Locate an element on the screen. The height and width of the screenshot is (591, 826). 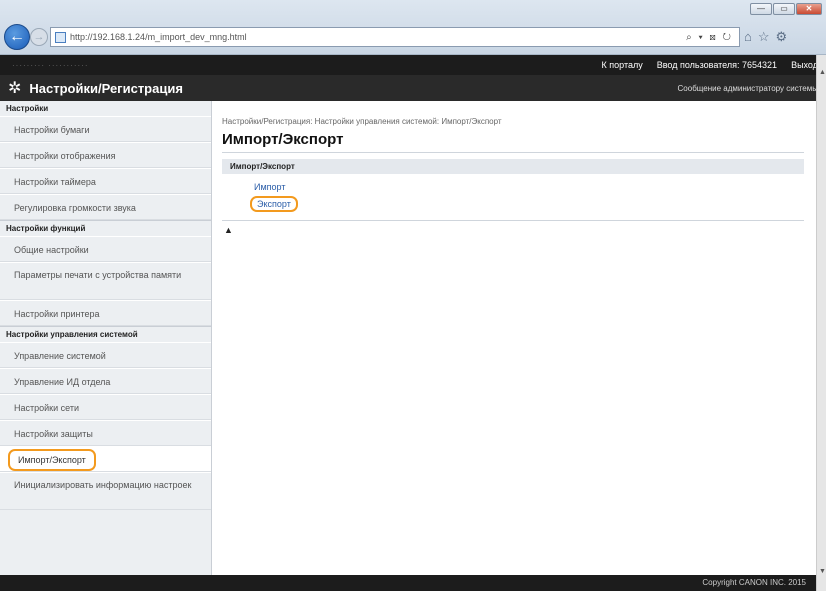
sidebar-item-common: Общие настройки is located at coordinates (105, 249).